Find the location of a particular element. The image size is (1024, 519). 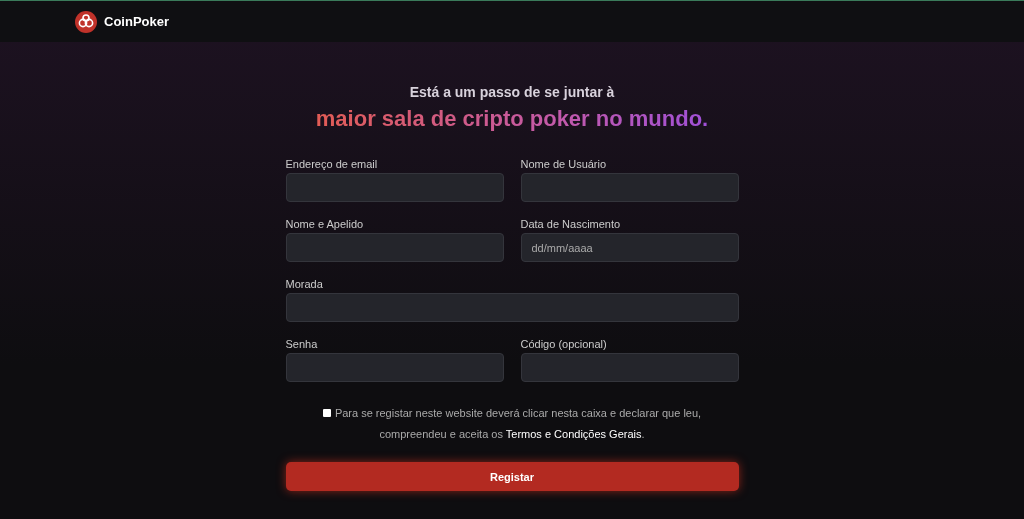

logo-text: CoinPoker is located at coordinates (136, 21).